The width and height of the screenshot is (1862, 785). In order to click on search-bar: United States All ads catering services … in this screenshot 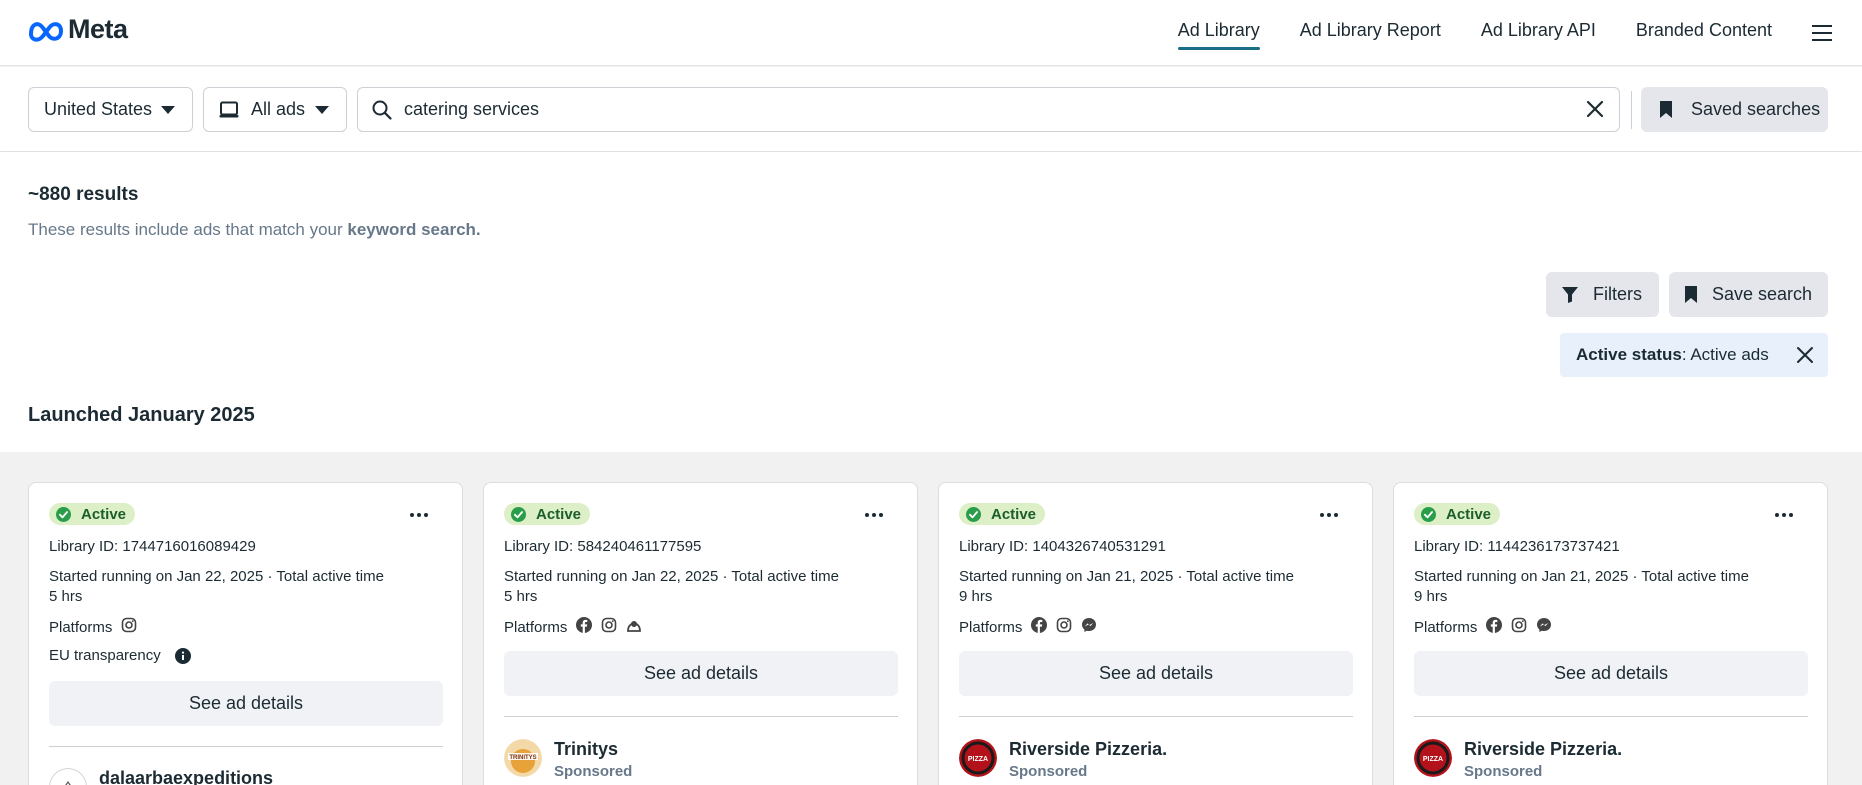, I will do `click(931, 109)`.